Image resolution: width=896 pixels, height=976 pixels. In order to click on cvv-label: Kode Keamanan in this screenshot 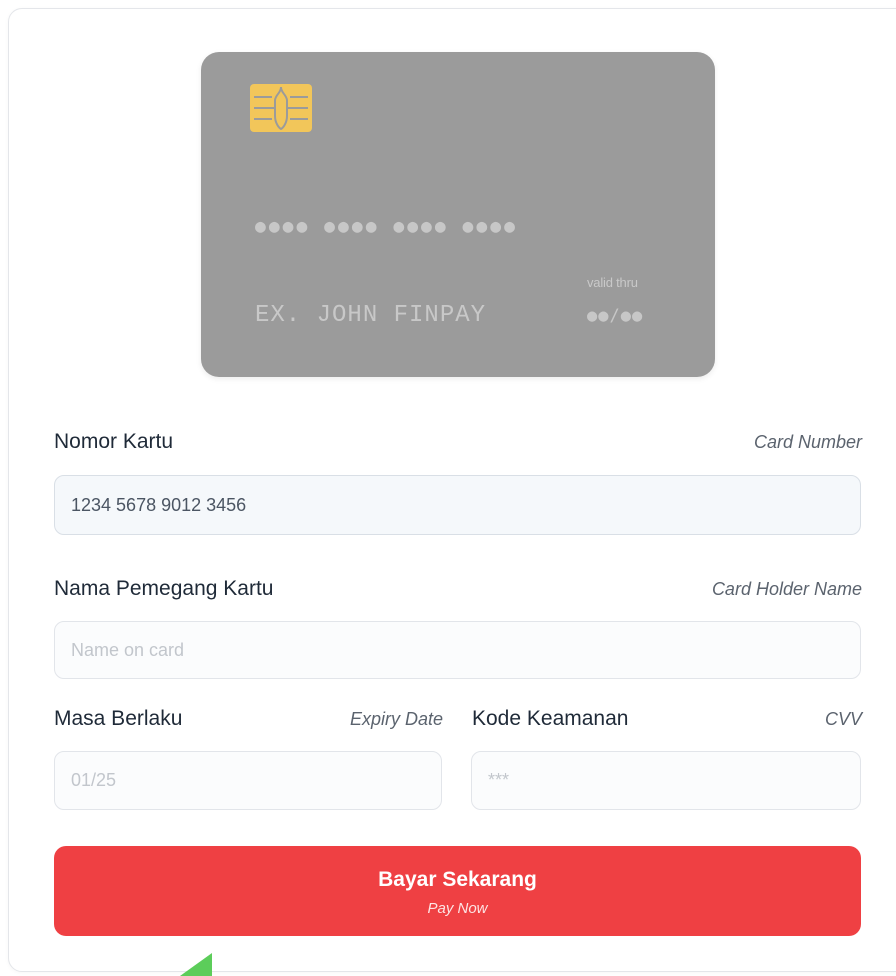, I will do `click(550, 718)`.